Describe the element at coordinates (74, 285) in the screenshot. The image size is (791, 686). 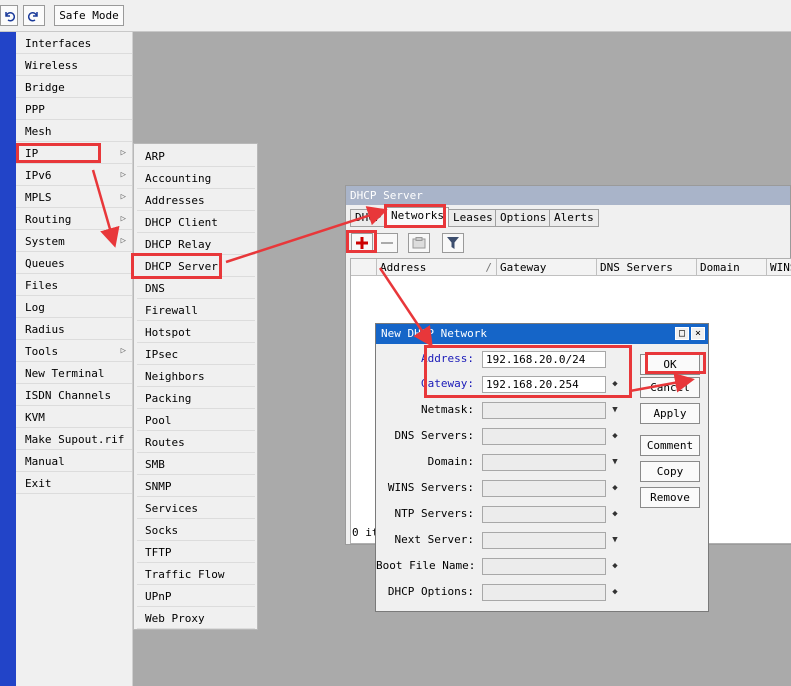
I see `menu-item-files: Files` at that location.